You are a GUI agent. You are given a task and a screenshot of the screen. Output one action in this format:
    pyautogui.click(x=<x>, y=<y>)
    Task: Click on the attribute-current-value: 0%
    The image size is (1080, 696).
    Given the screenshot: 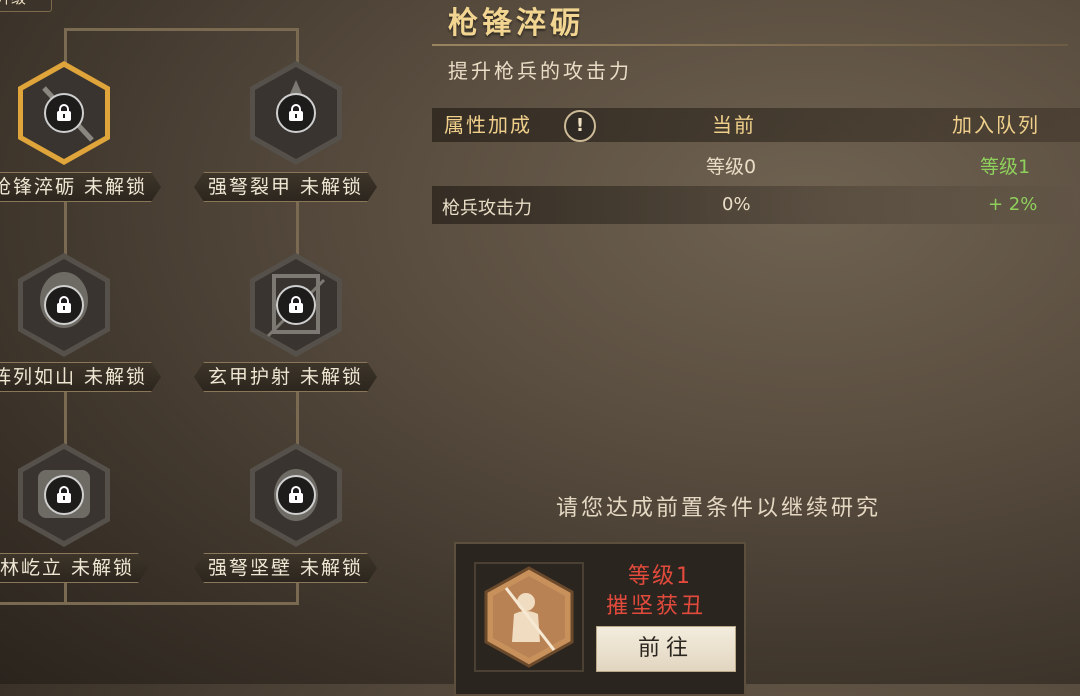 What is the action you would take?
    pyautogui.click(x=736, y=204)
    